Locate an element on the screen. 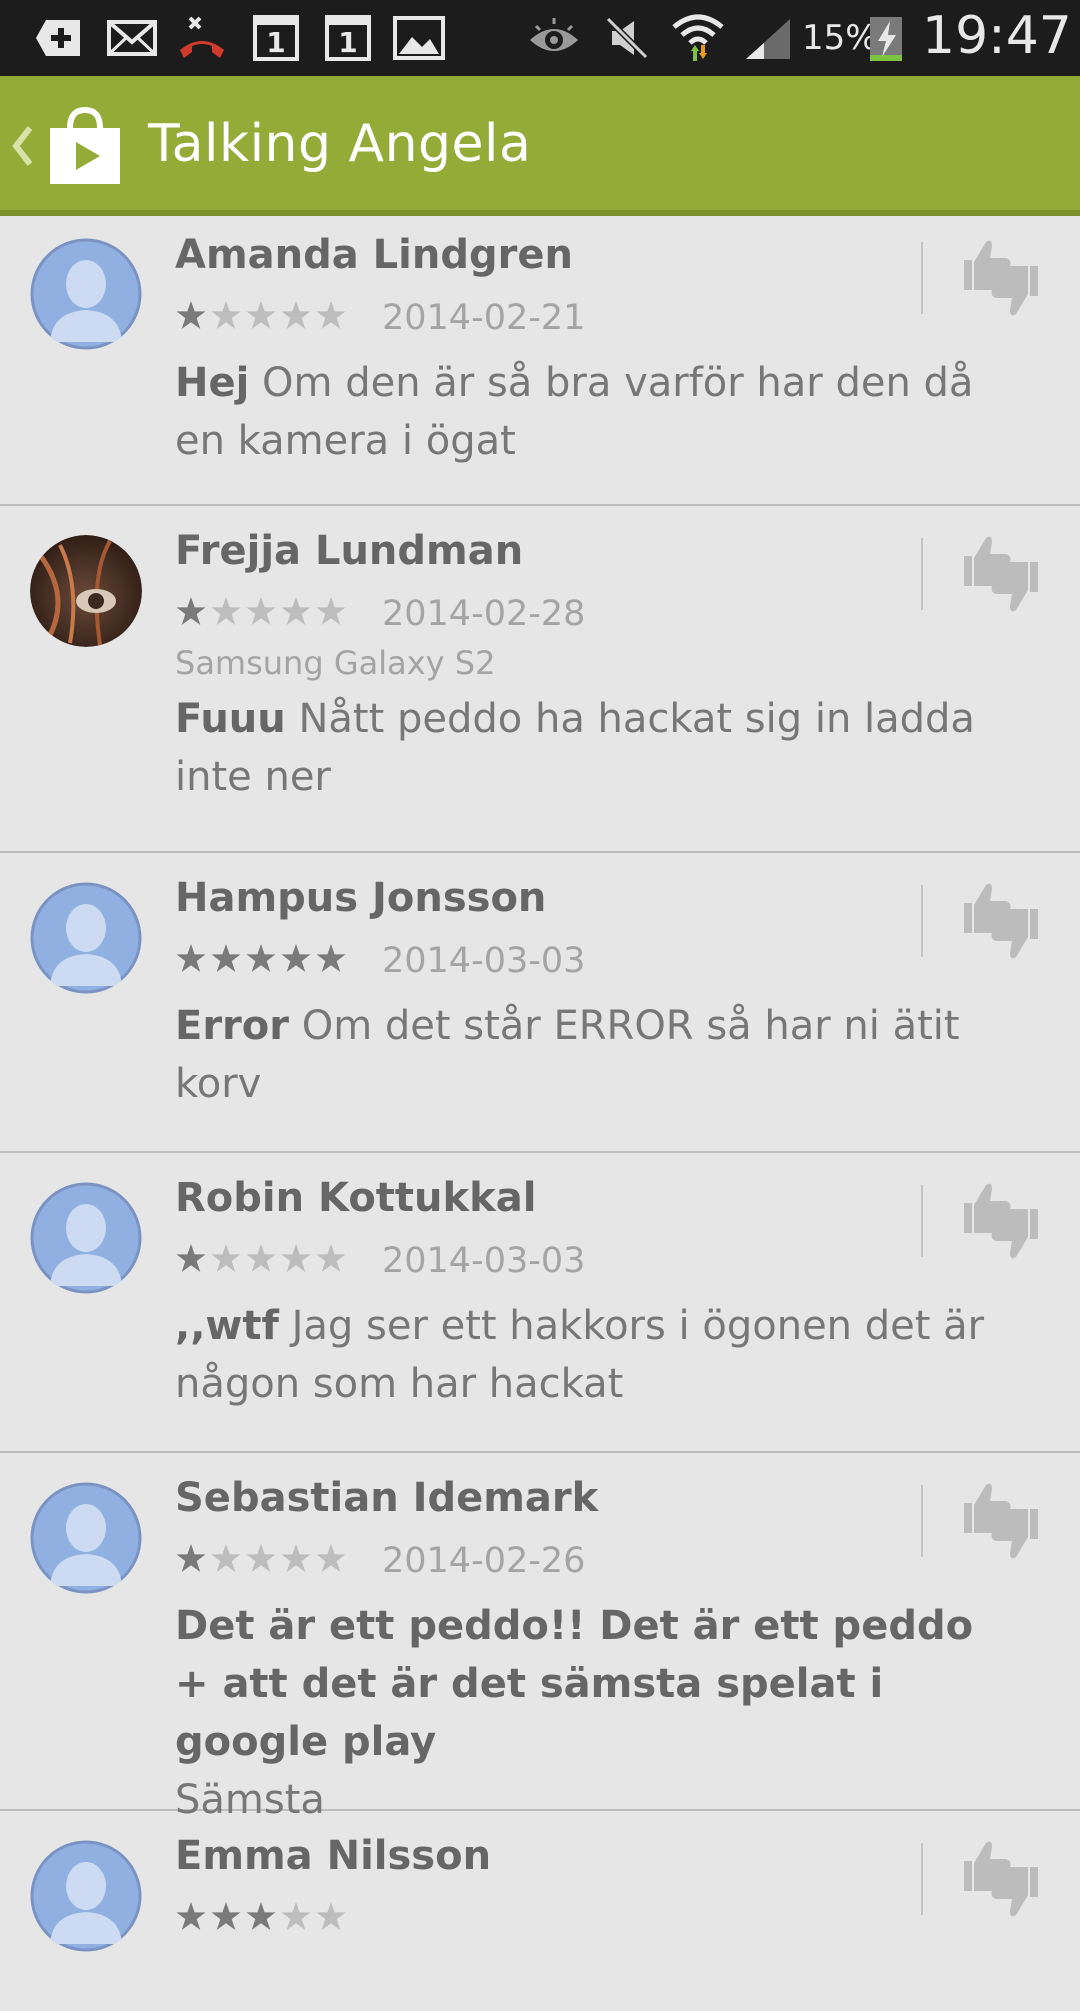 This screenshot has height=2011, width=1080. calendar-icon: 1 is located at coordinates (348, 38).